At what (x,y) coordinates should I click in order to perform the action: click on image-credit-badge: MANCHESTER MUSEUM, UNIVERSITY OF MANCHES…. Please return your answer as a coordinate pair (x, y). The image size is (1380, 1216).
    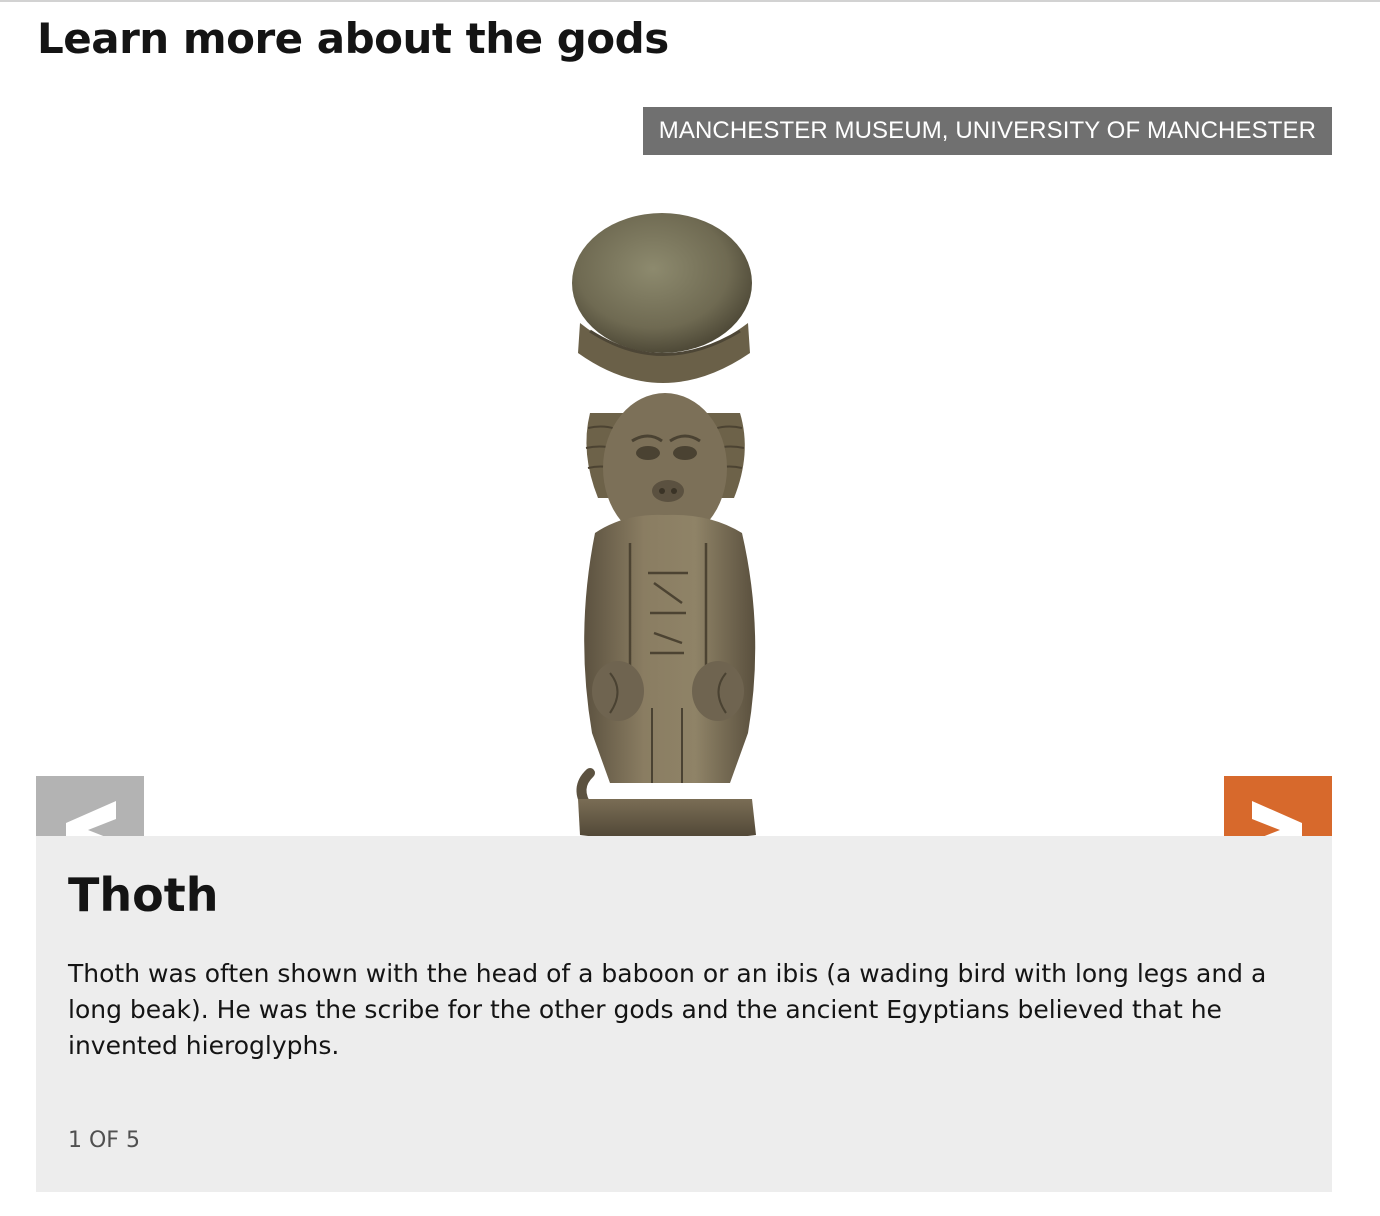
    Looking at the image, I should click on (987, 131).